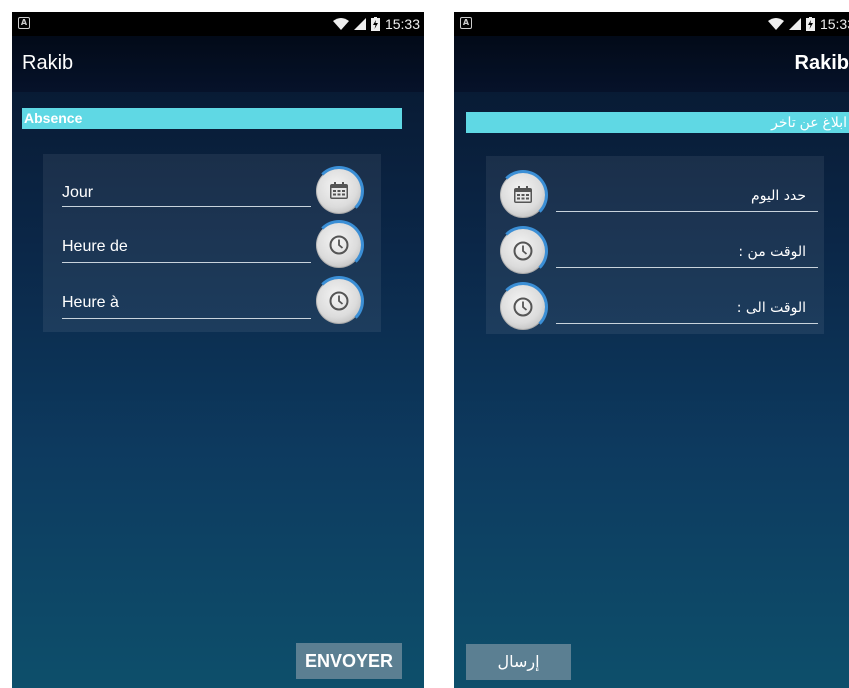 This screenshot has width=849, height=688. I want to click on time-from-field-row: Heure de, so click(212, 246).